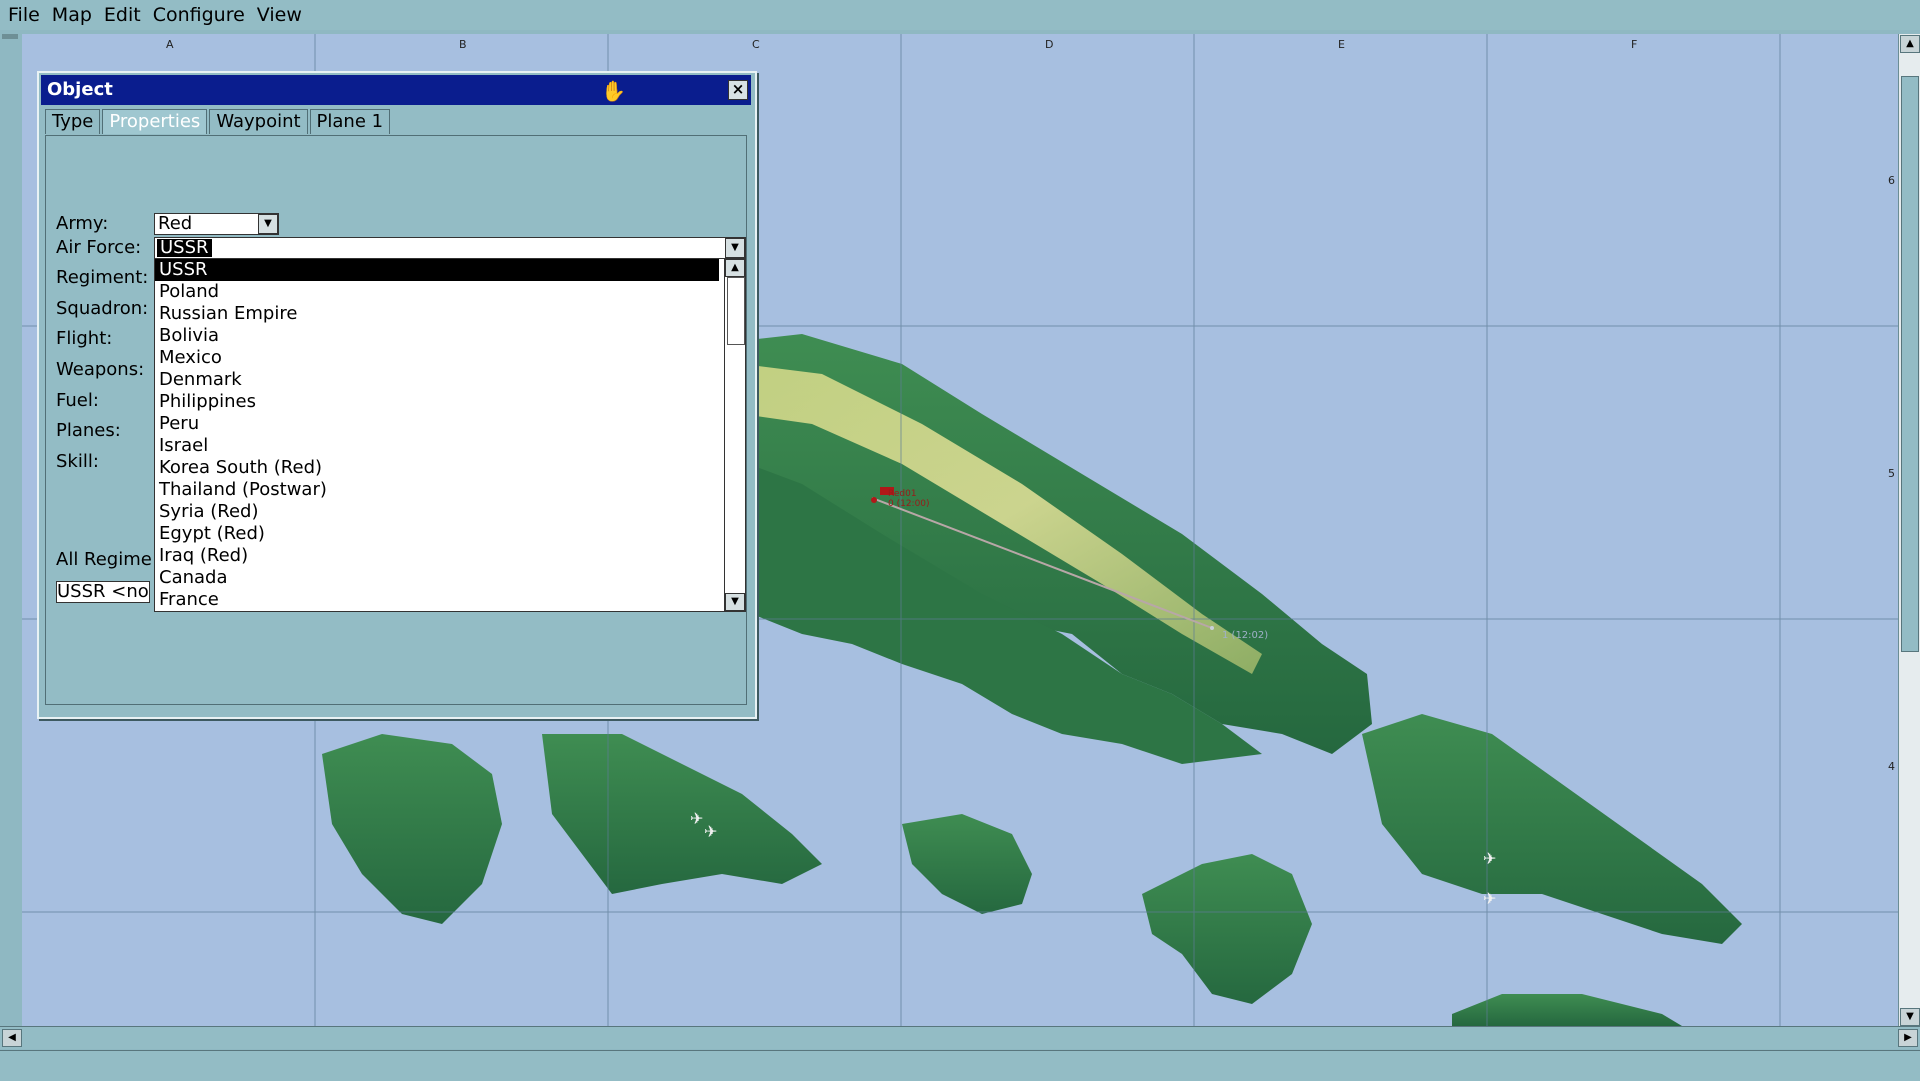  Describe the element at coordinates (77, 461) in the screenshot. I see `skill-label: Skill:` at that location.